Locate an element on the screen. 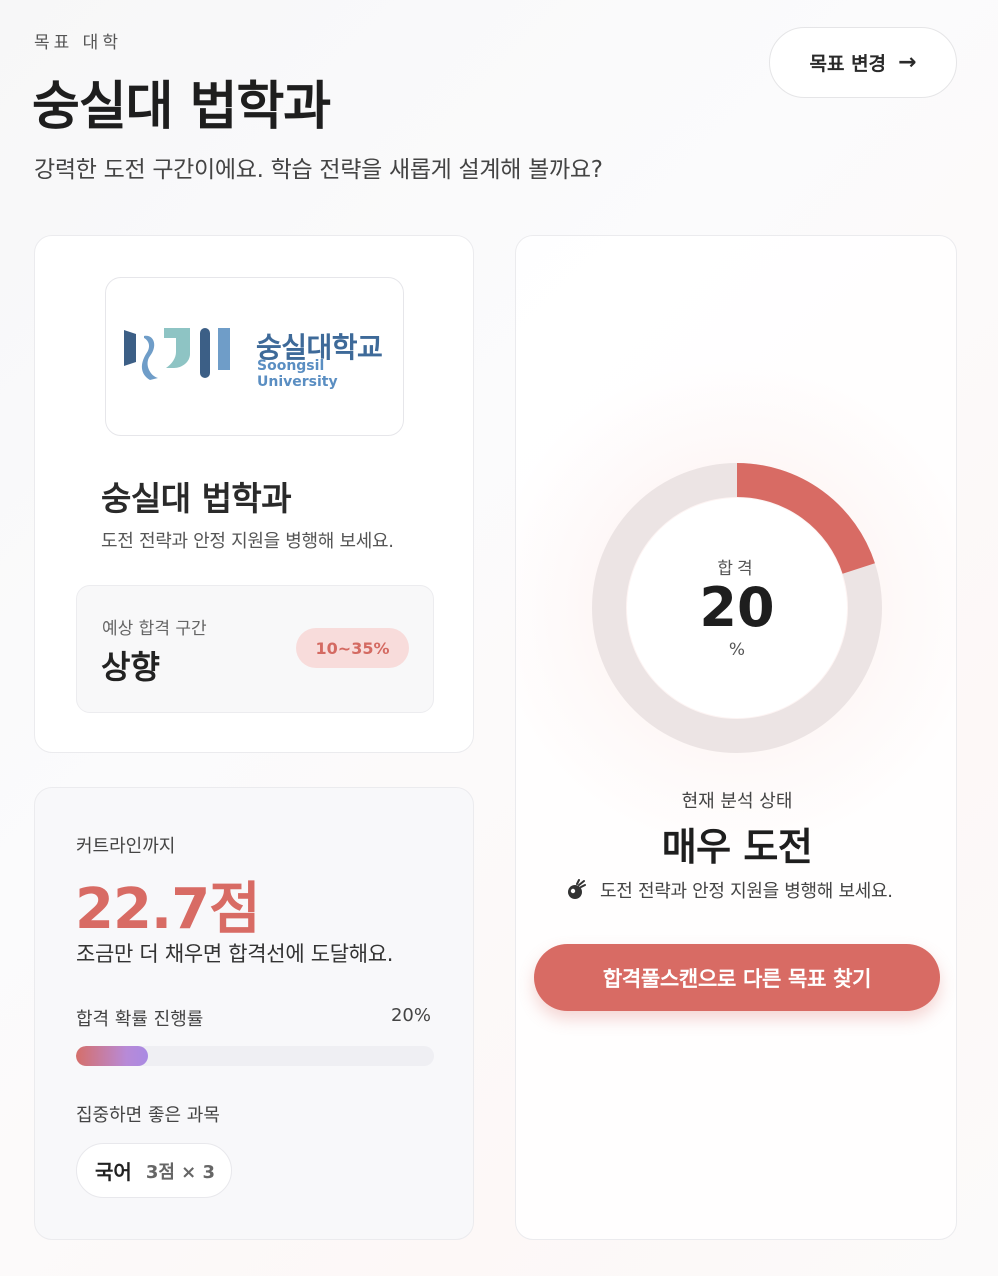  cutline-gap-label: 커트라인까지 is located at coordinates (126, 846).